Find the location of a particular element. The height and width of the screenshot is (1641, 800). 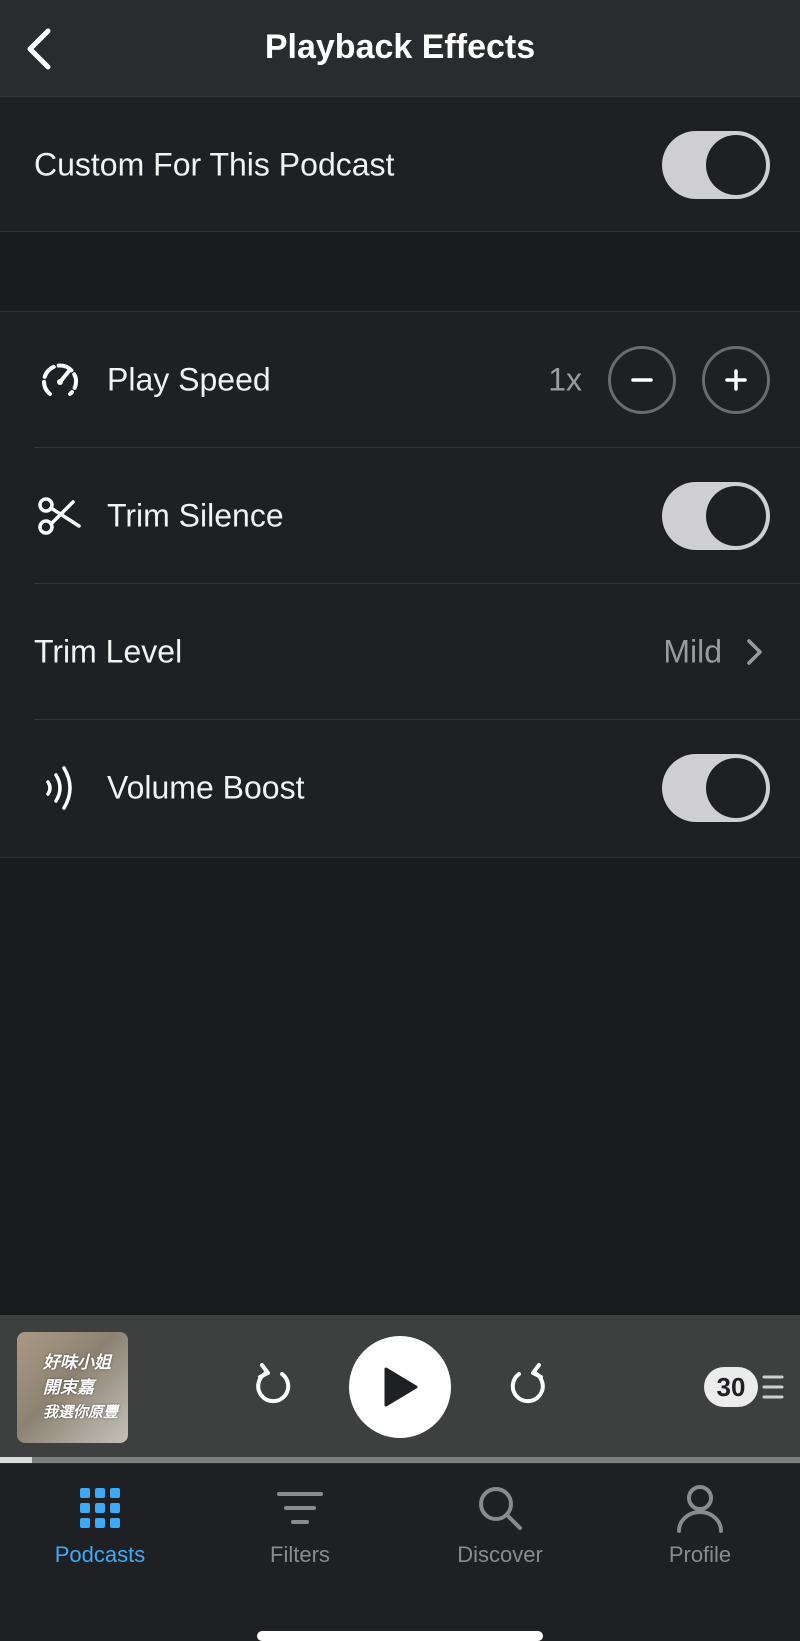

minus-icon is located at coordinates (642, 380).